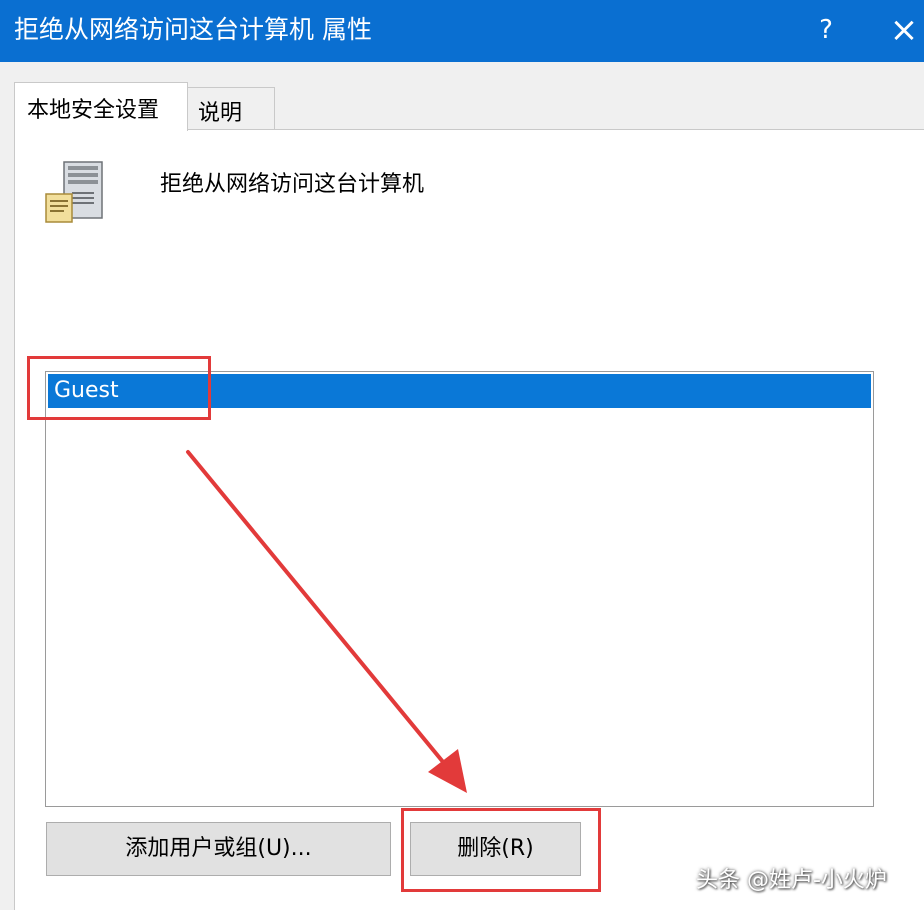  What do you see at coordinates (231, 108) in the screenshot?
I see `tab-explain: 说明` at bounding box center [231, 108].